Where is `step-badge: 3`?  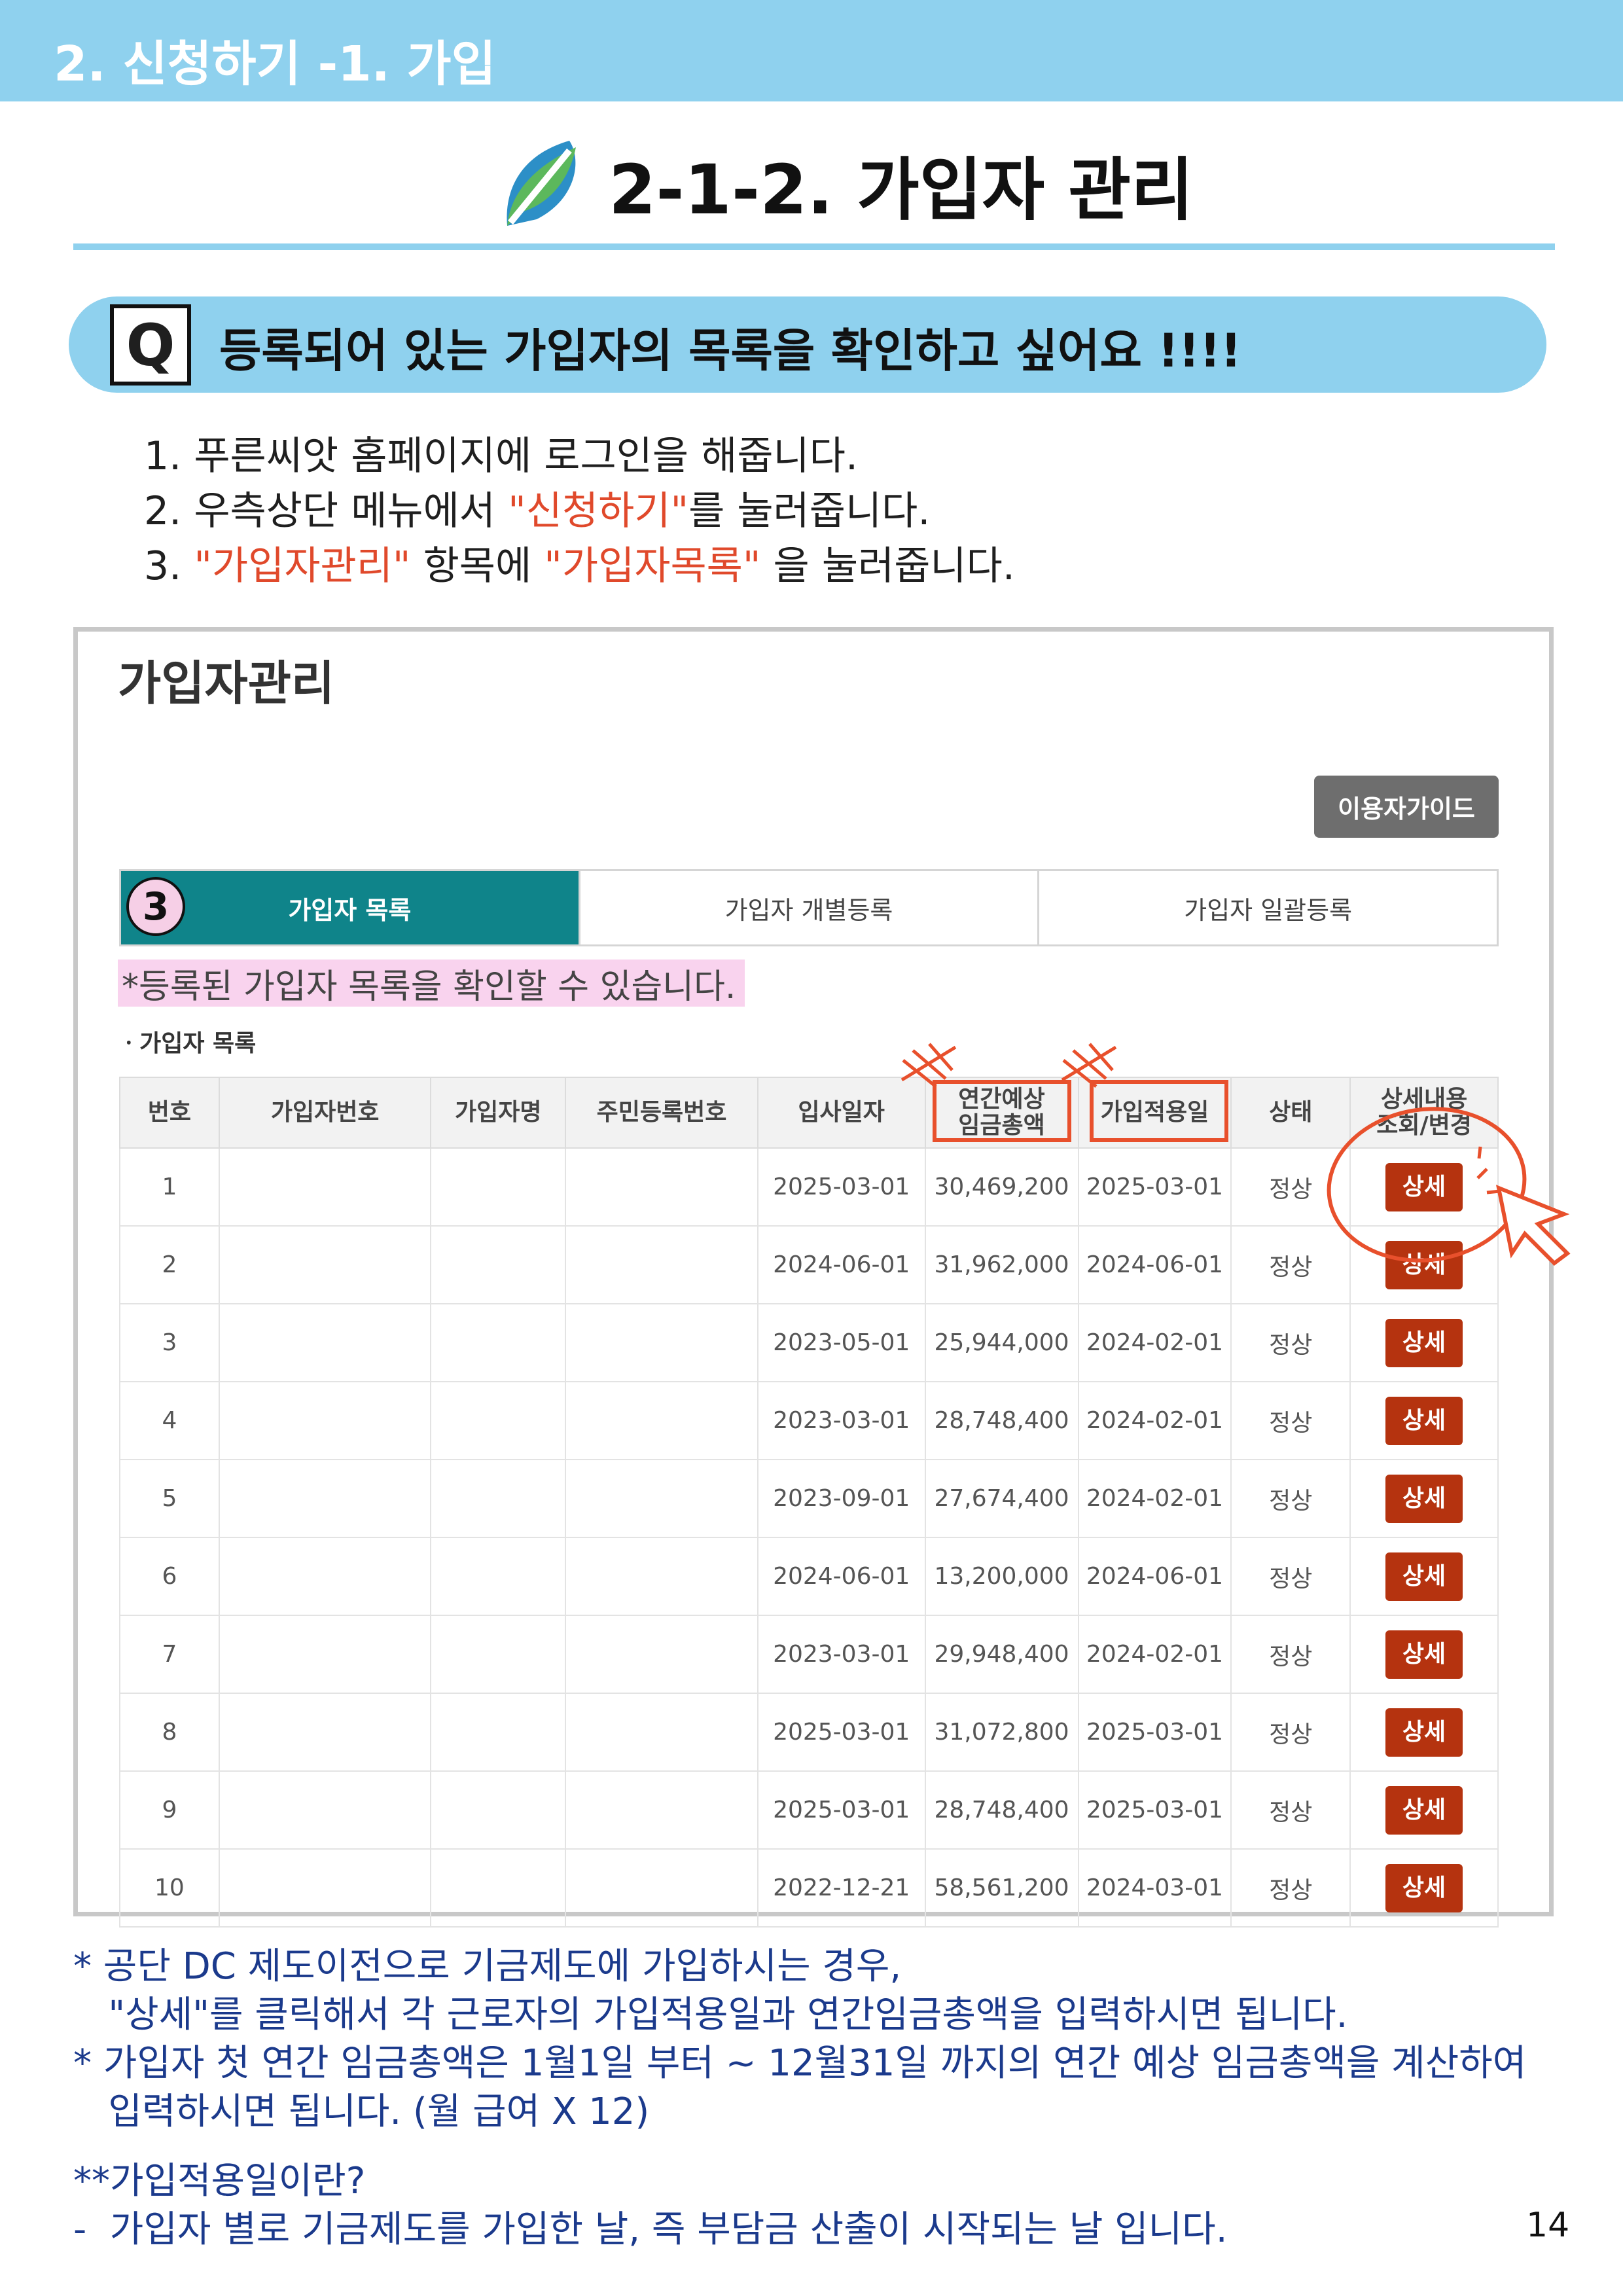 step-badge: 3 is located at coordinates (155, 906).